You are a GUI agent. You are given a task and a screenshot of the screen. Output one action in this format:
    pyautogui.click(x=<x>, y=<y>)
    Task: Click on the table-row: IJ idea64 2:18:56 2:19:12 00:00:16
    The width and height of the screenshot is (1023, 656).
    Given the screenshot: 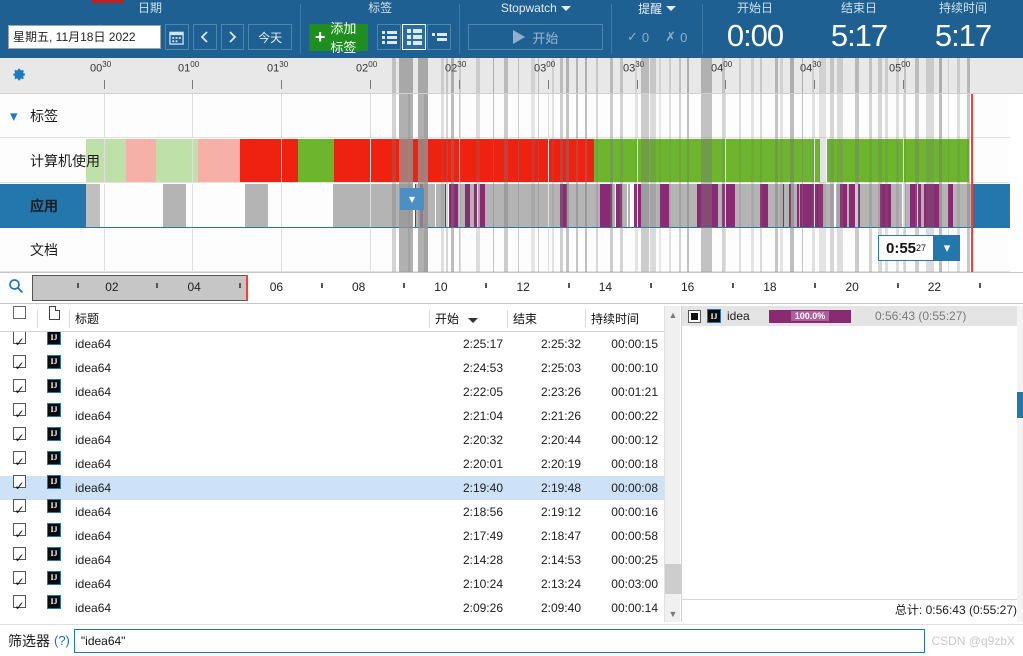 What is the action you would take?
    pyautogui.click(x=340, y=510)
    